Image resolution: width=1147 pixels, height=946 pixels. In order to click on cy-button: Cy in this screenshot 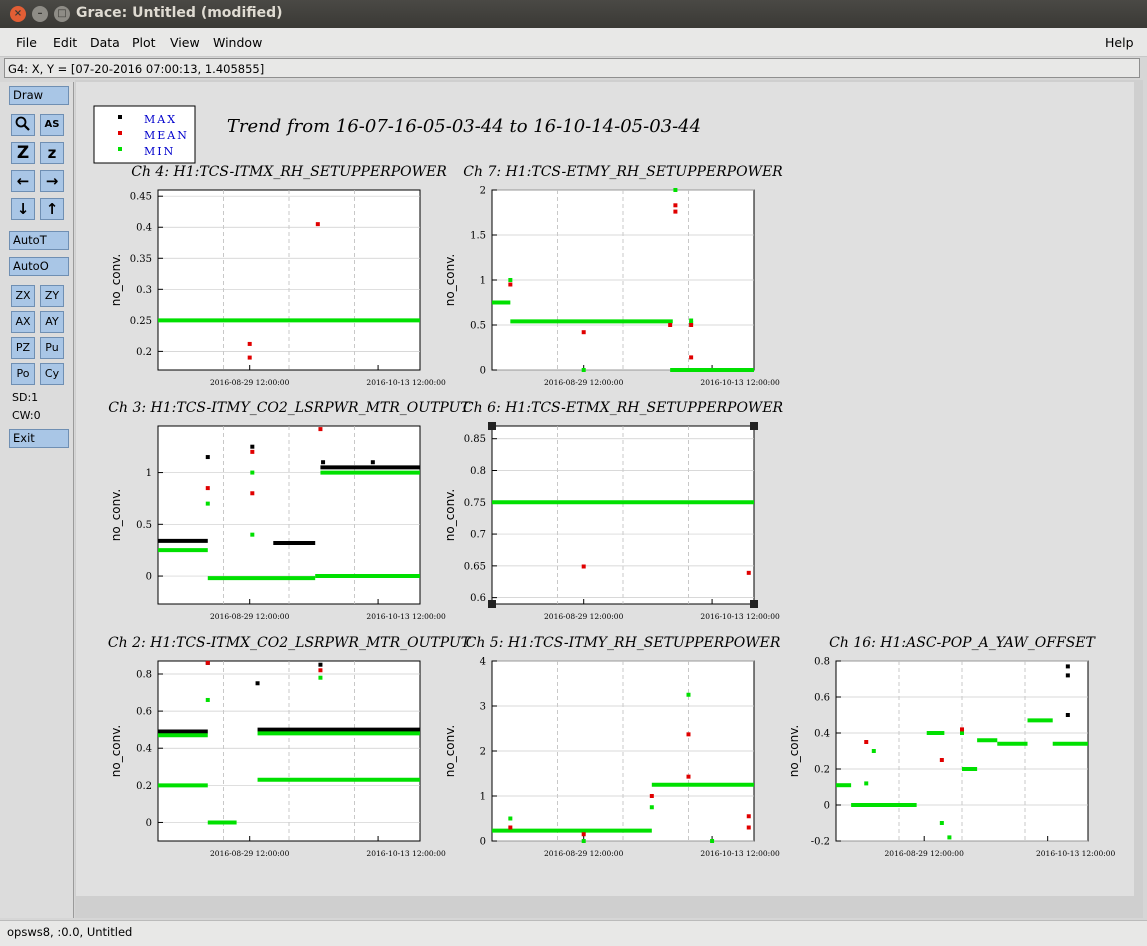, I will do `click(52, 374)`.